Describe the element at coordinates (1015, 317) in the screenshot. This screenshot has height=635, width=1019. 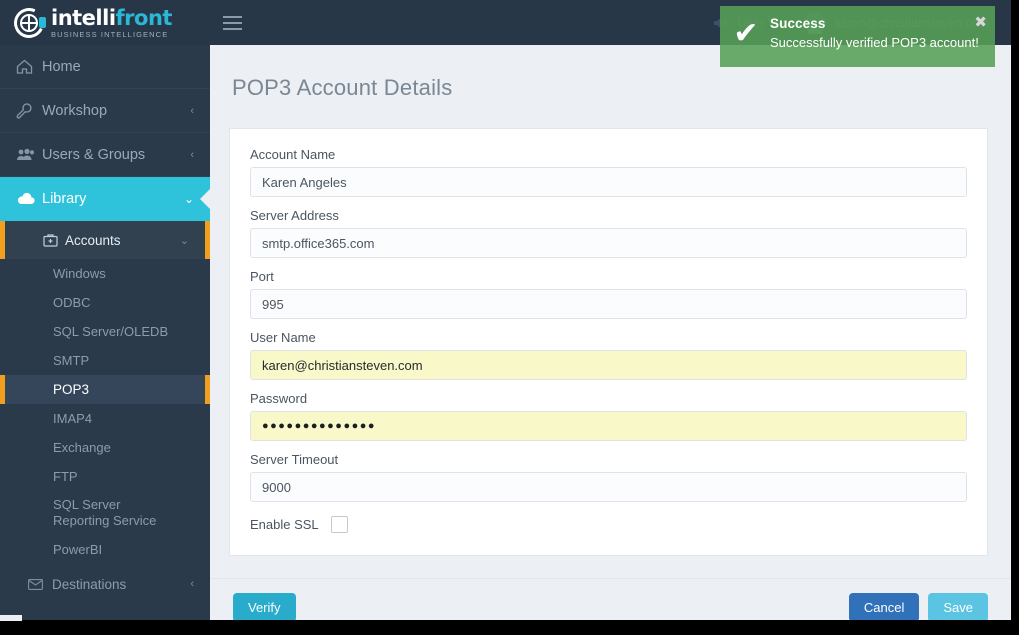
I see `window-edge-right` at that location.